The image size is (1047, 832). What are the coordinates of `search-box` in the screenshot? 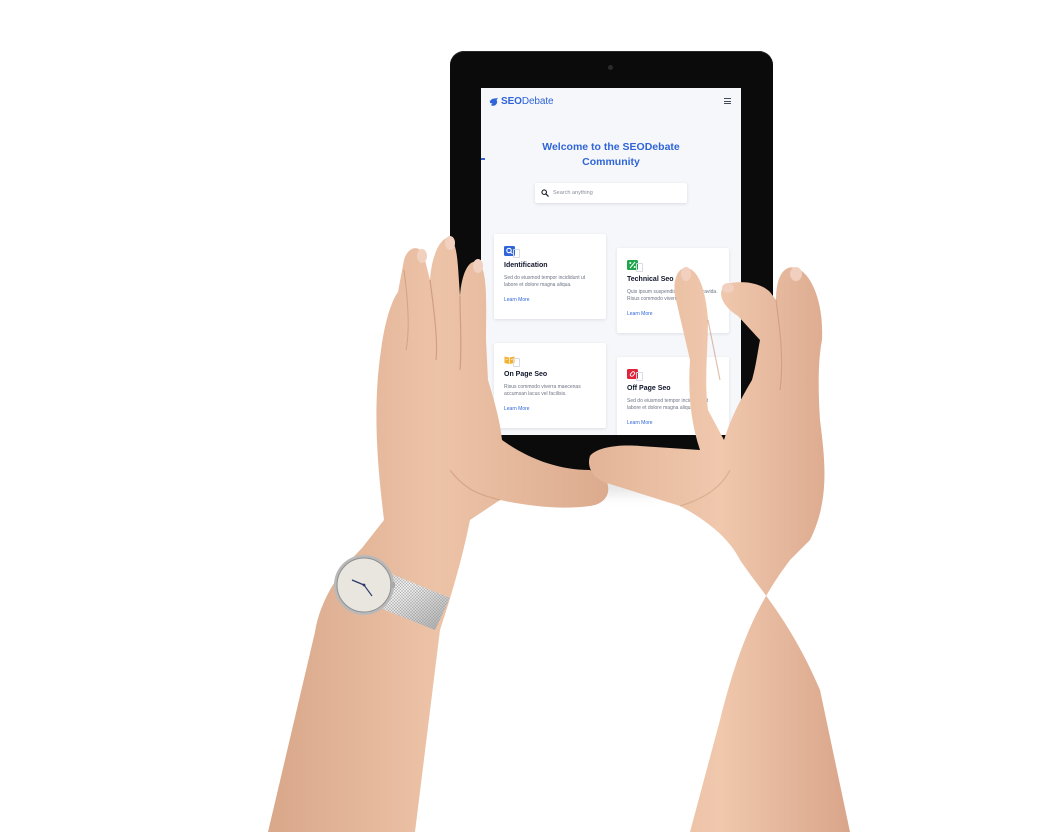 It's located at (611, 193).